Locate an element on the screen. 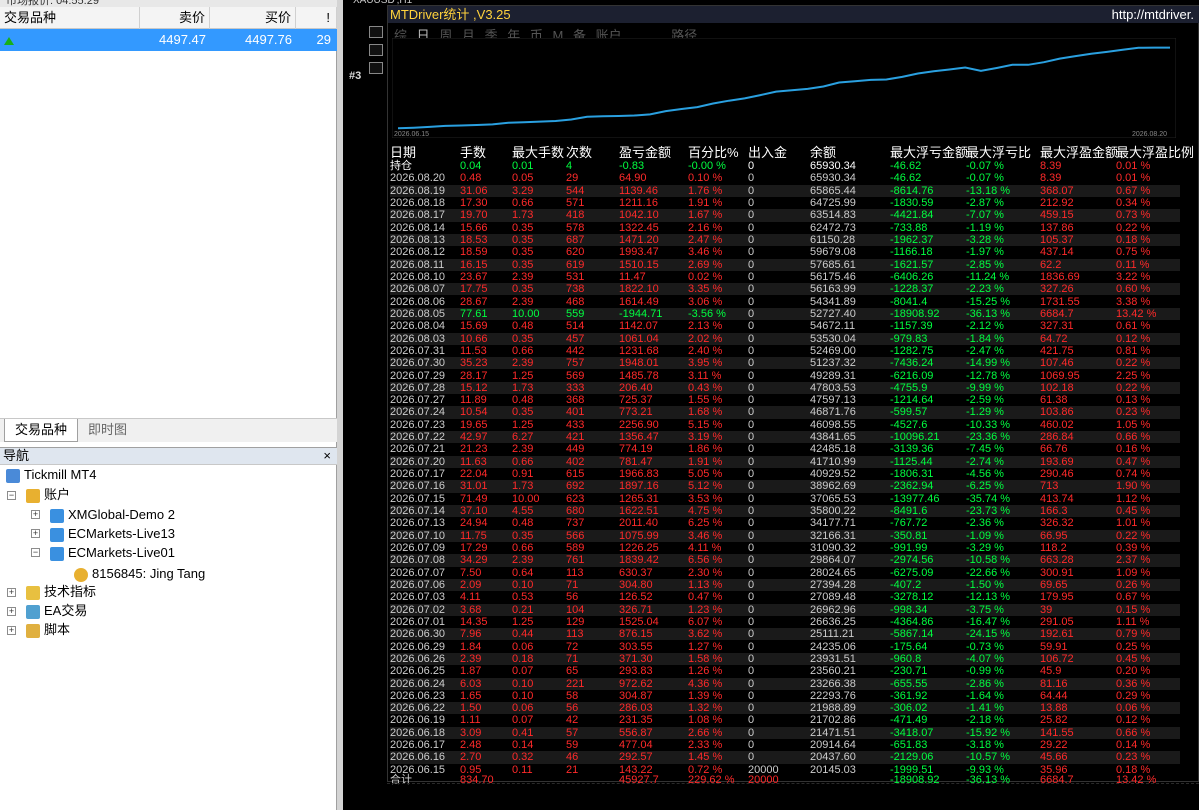  table-cell: 2026.07.29 is located at coordinates (418, 375).